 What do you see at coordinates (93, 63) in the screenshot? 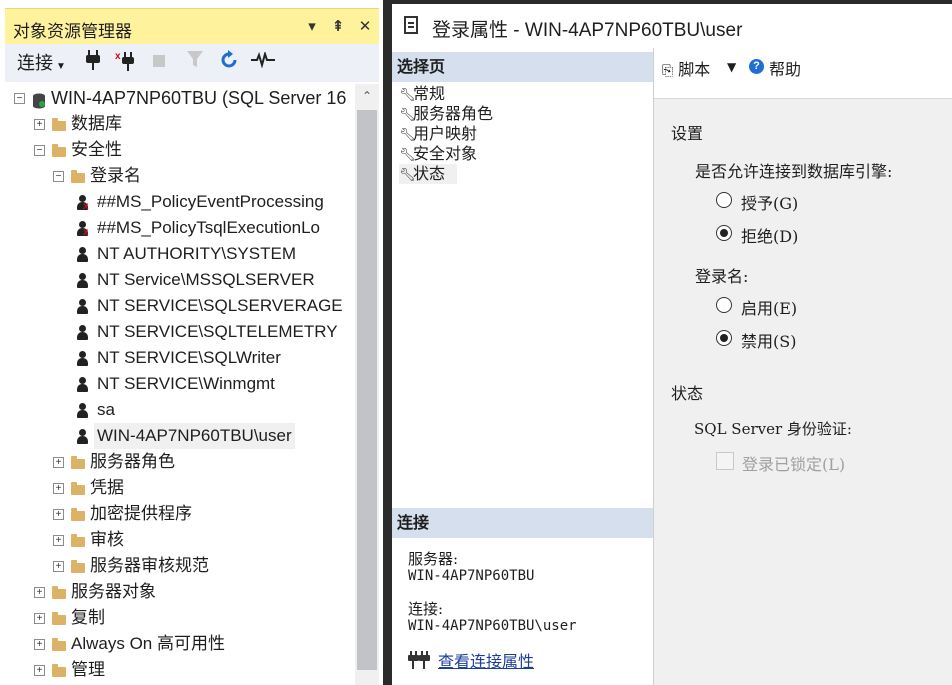
I see `connect-plug-icon` at bounding box center [93, 63].